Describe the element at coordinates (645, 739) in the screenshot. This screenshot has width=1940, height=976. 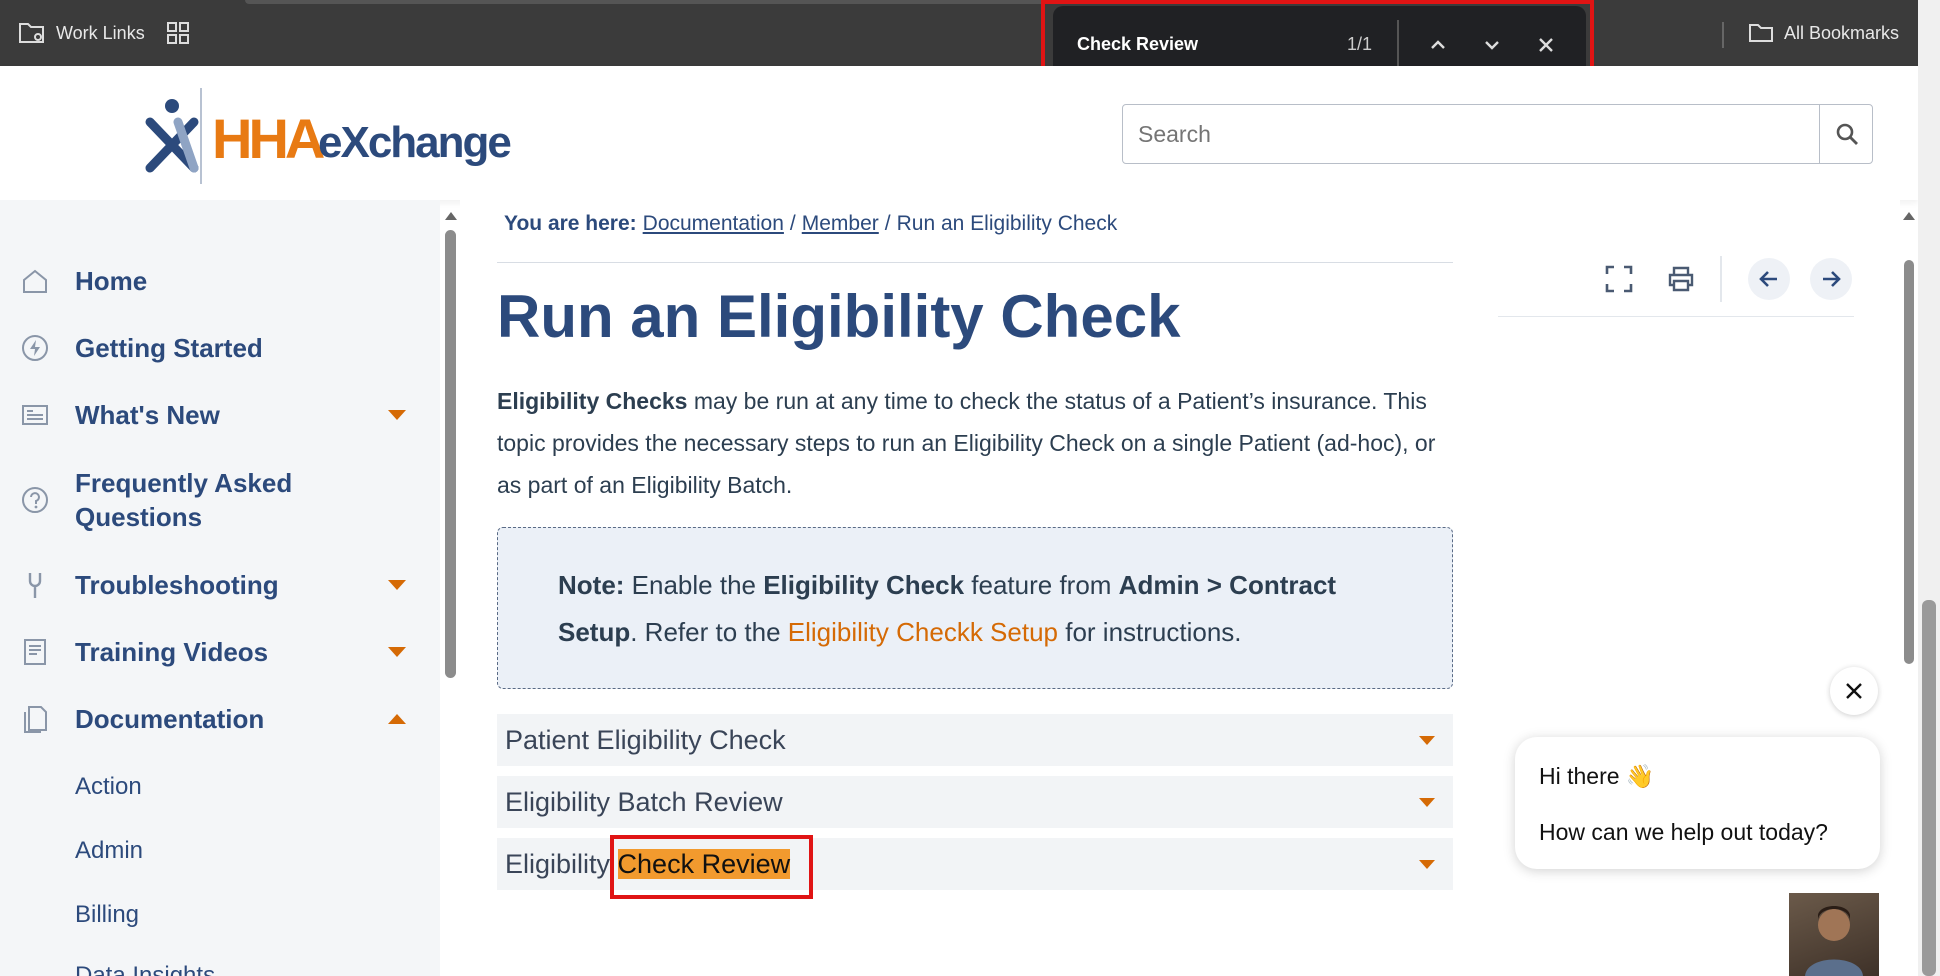
I see `accordion-label: Patient Eligibility Check` at that location.